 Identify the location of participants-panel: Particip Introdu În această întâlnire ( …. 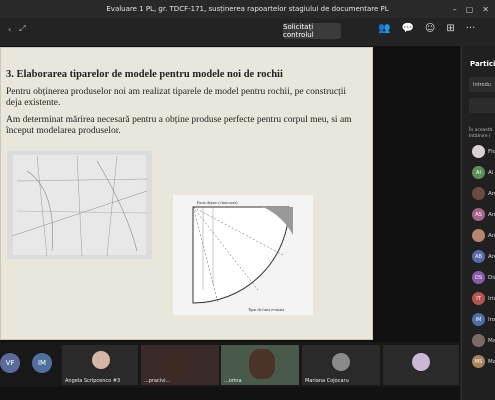
(478, 223).